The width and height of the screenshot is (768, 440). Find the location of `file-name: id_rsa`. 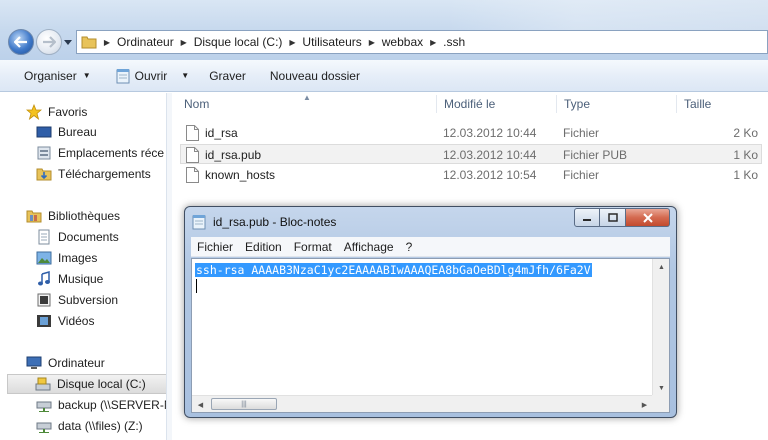

file-name: id_rsa is located at coordinates (221, 133).